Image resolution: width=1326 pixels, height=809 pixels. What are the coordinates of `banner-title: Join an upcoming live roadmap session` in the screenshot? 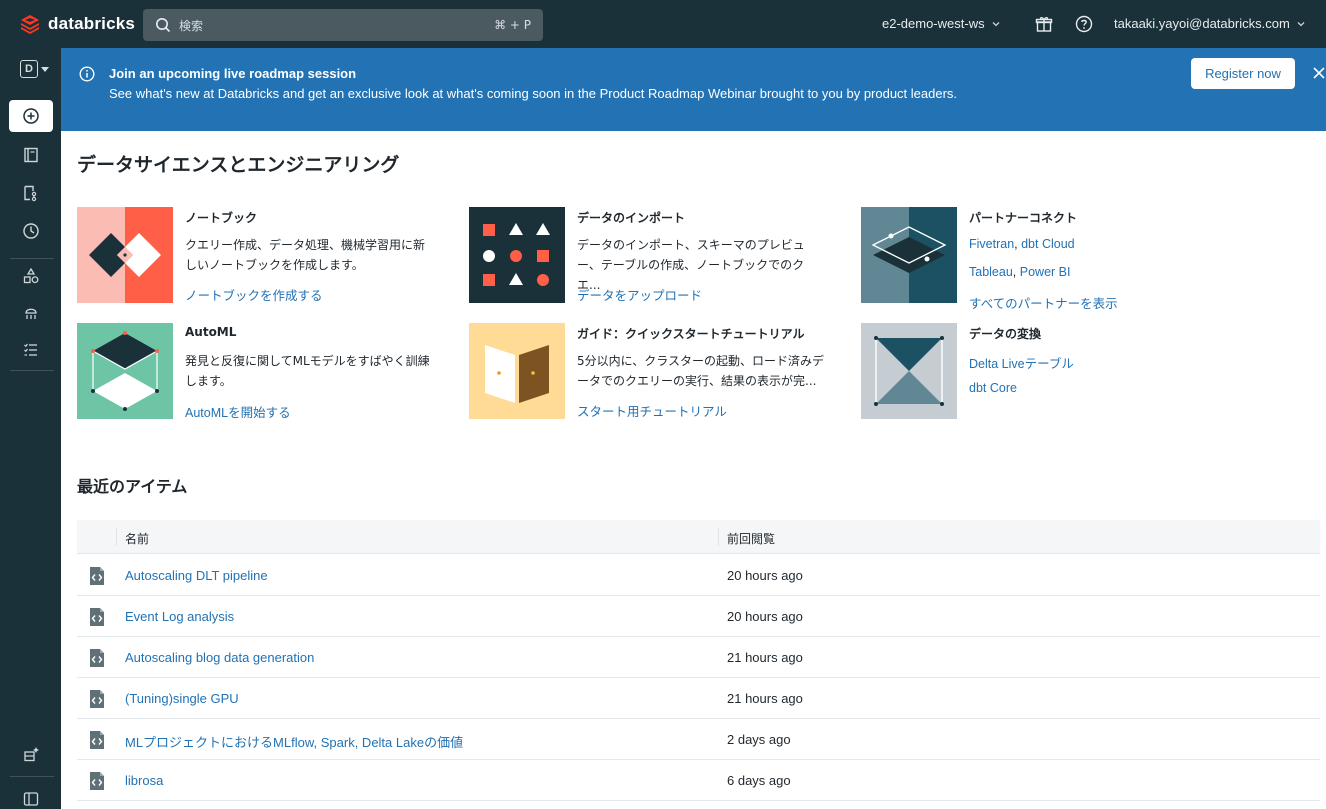 It's located at (233, 73).